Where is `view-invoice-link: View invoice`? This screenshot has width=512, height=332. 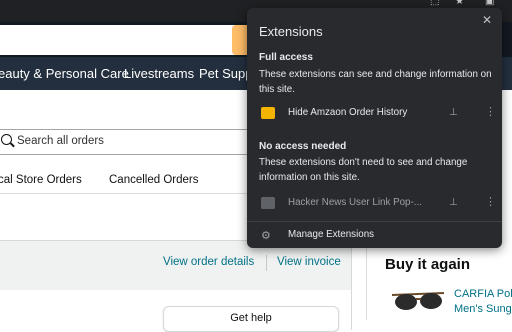 view-invoice-link: View invoice is located at coordinates (309, 262).